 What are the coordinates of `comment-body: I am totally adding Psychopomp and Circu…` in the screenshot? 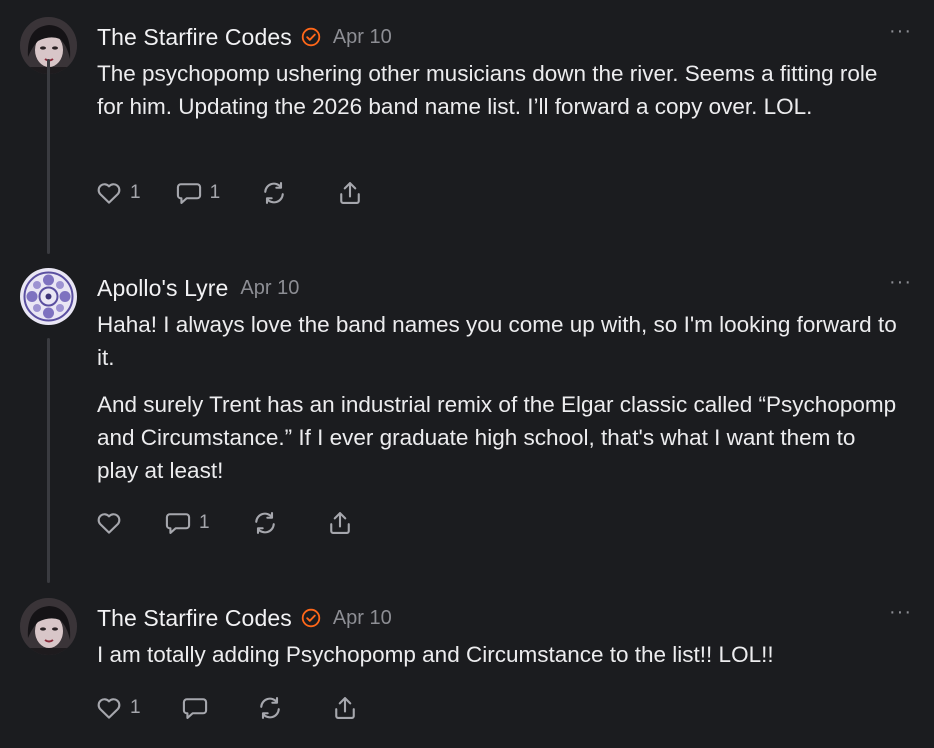 It's located at (497, 654).